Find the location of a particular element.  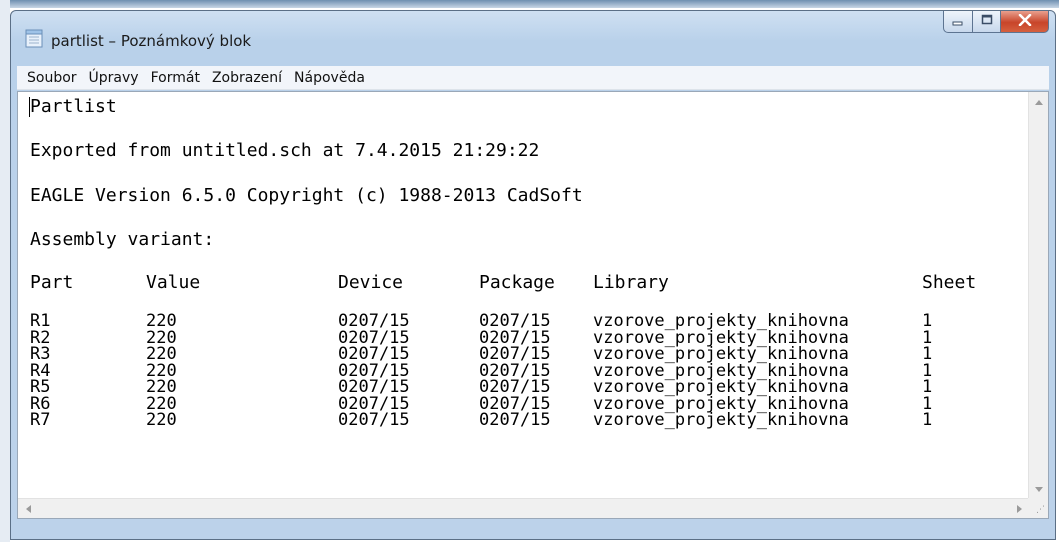

cell-device: 0207/15 is located at coordinates (374, 420).